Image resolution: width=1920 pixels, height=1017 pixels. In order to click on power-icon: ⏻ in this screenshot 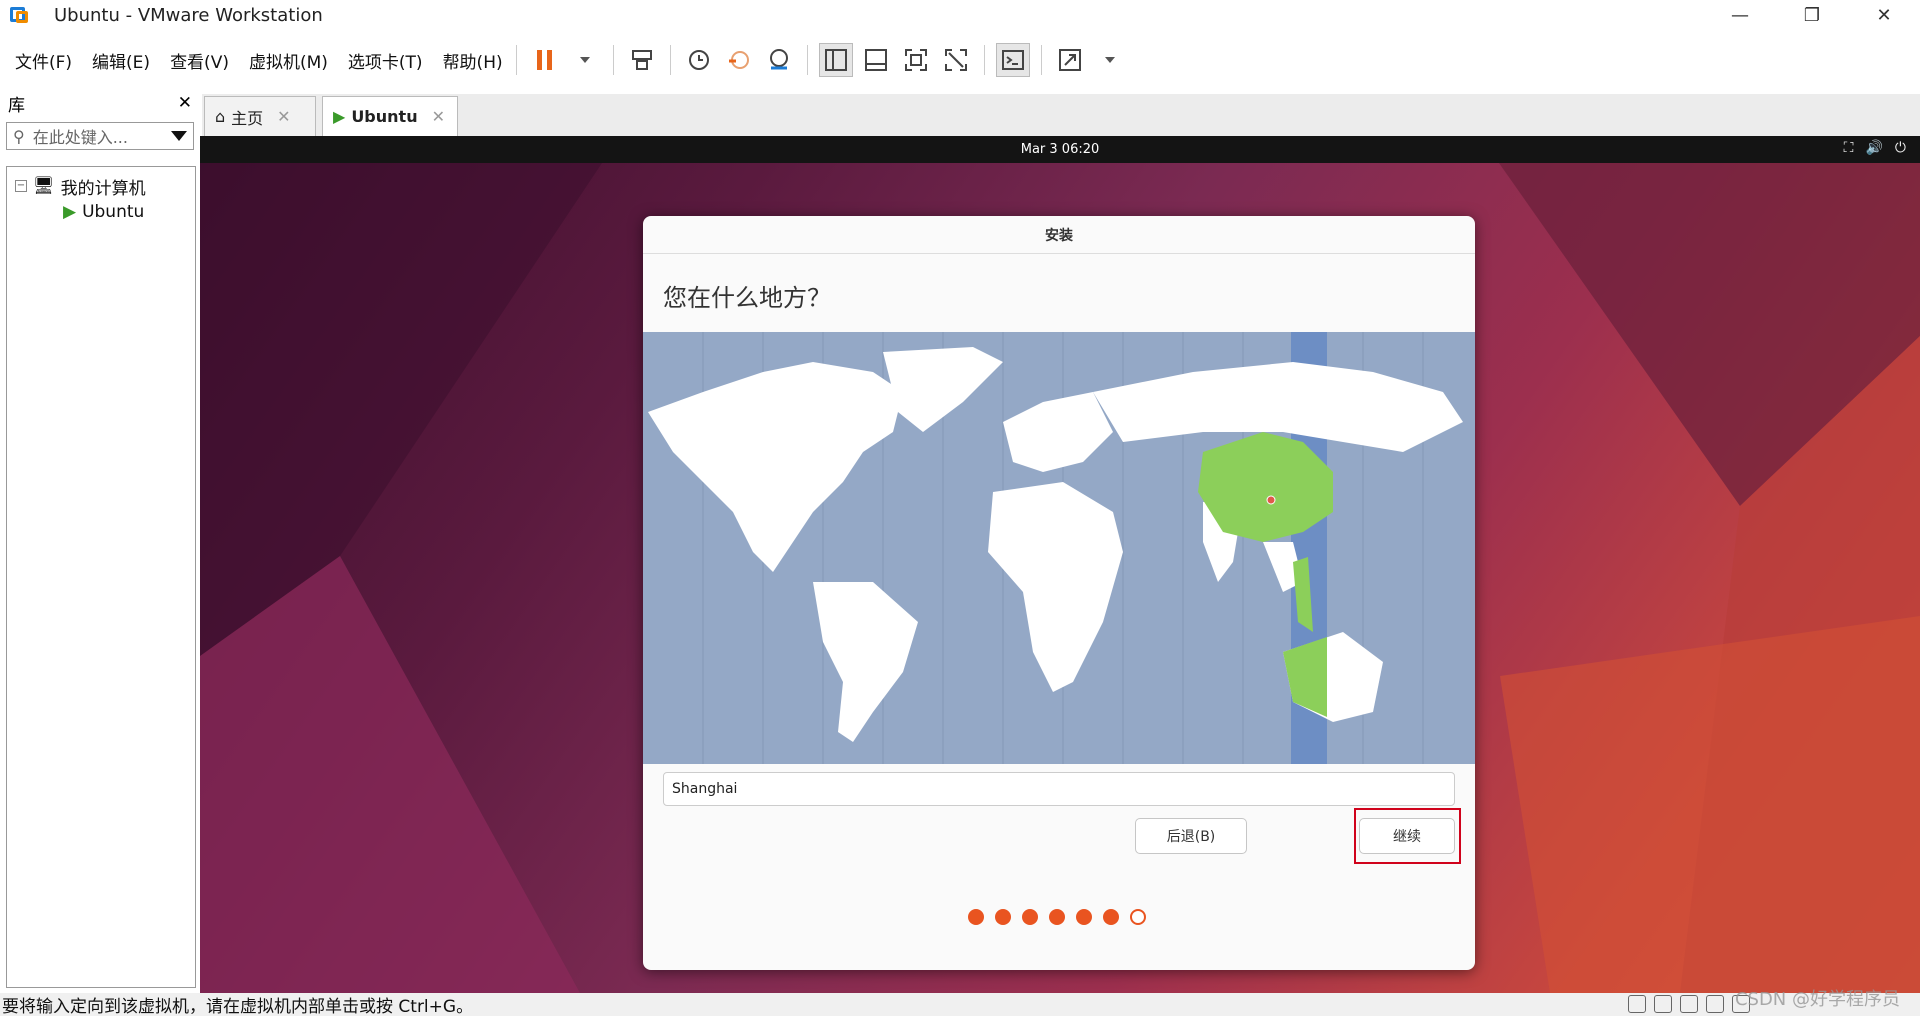, I will do `click(1900, 148)`.